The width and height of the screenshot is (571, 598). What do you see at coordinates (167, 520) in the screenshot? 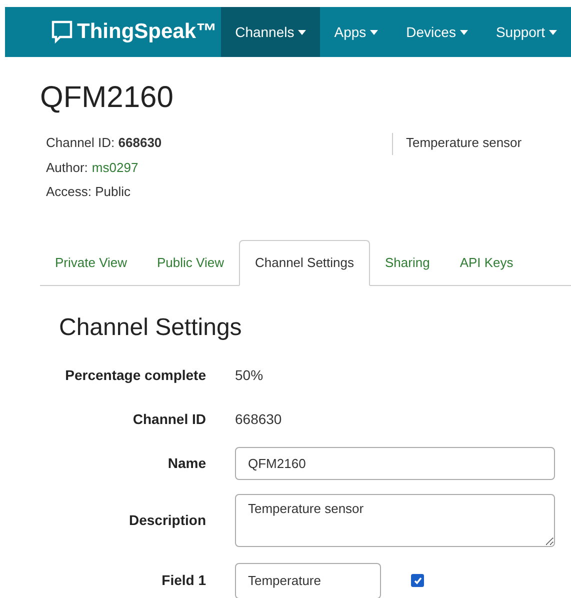
I see `field-label: Description` at bounding box center [167, 520].